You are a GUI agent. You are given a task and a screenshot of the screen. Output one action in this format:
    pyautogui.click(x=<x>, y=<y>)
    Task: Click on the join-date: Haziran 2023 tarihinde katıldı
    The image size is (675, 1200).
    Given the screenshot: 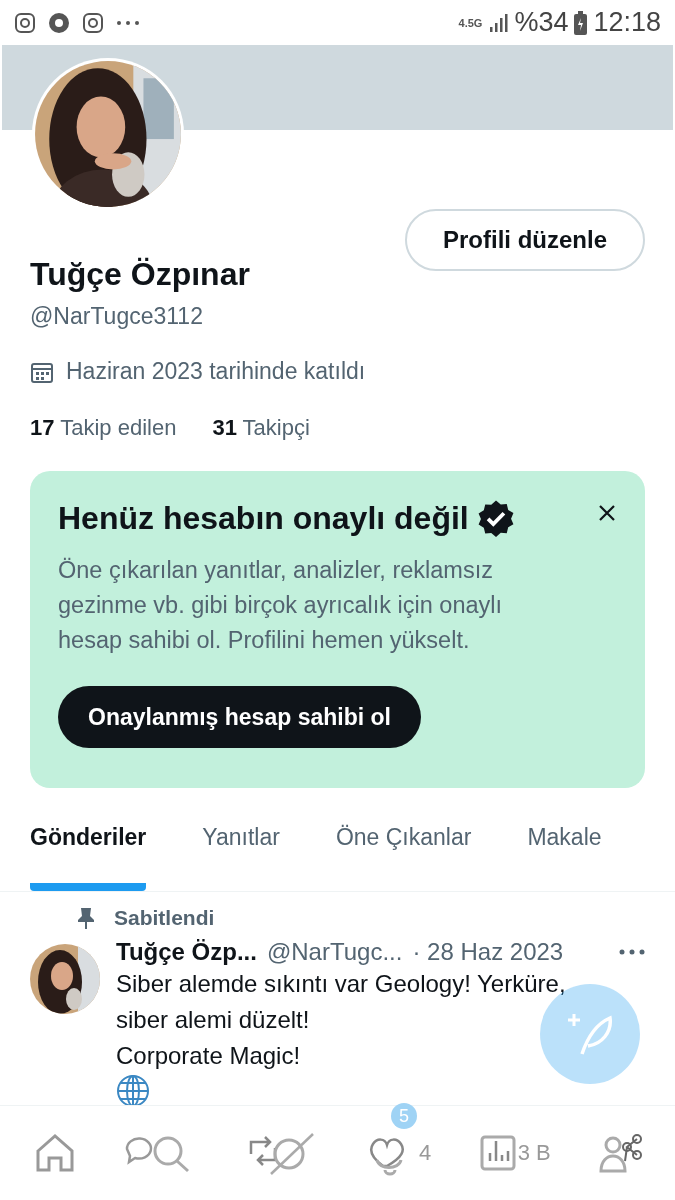 What is the action you would take?
    pyautogui.click(x=216, y=371)
    